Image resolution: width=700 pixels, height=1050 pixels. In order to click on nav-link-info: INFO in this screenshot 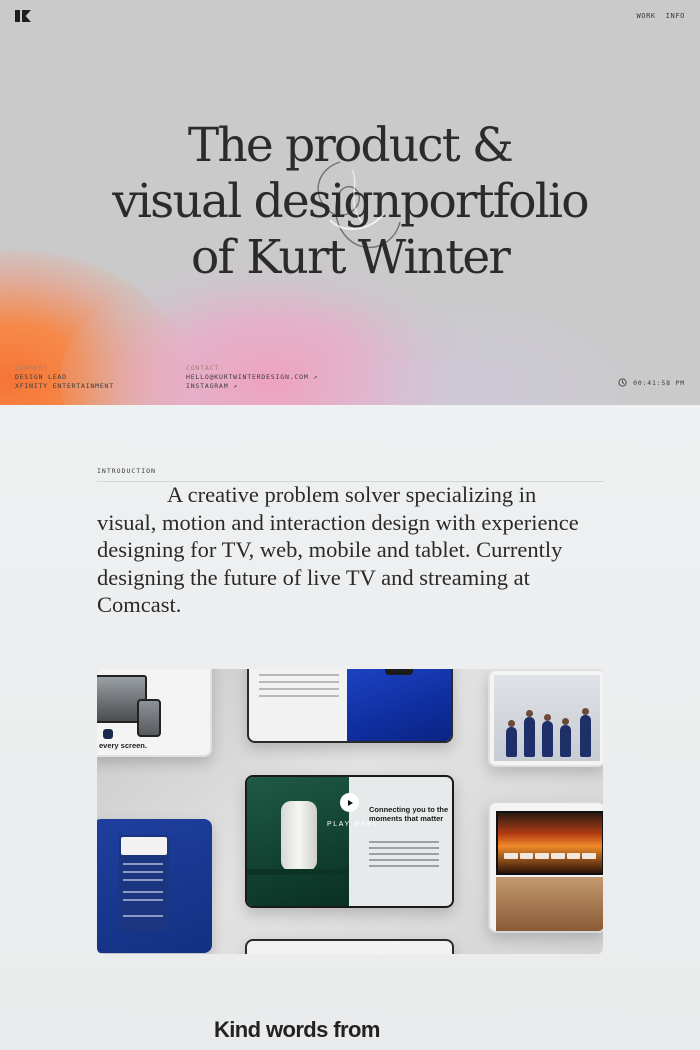, I will do `click(675, 16)`.